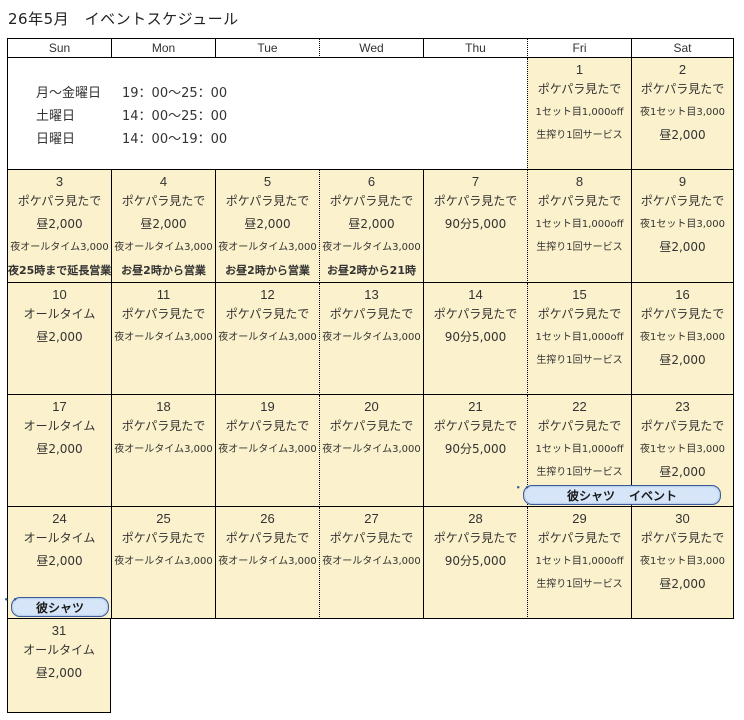 The image size is (744, 720). I want to click on day-cell: 30 ポケパラ見たで 夜1セット目3,000 昼2,000, so click(682, 563).